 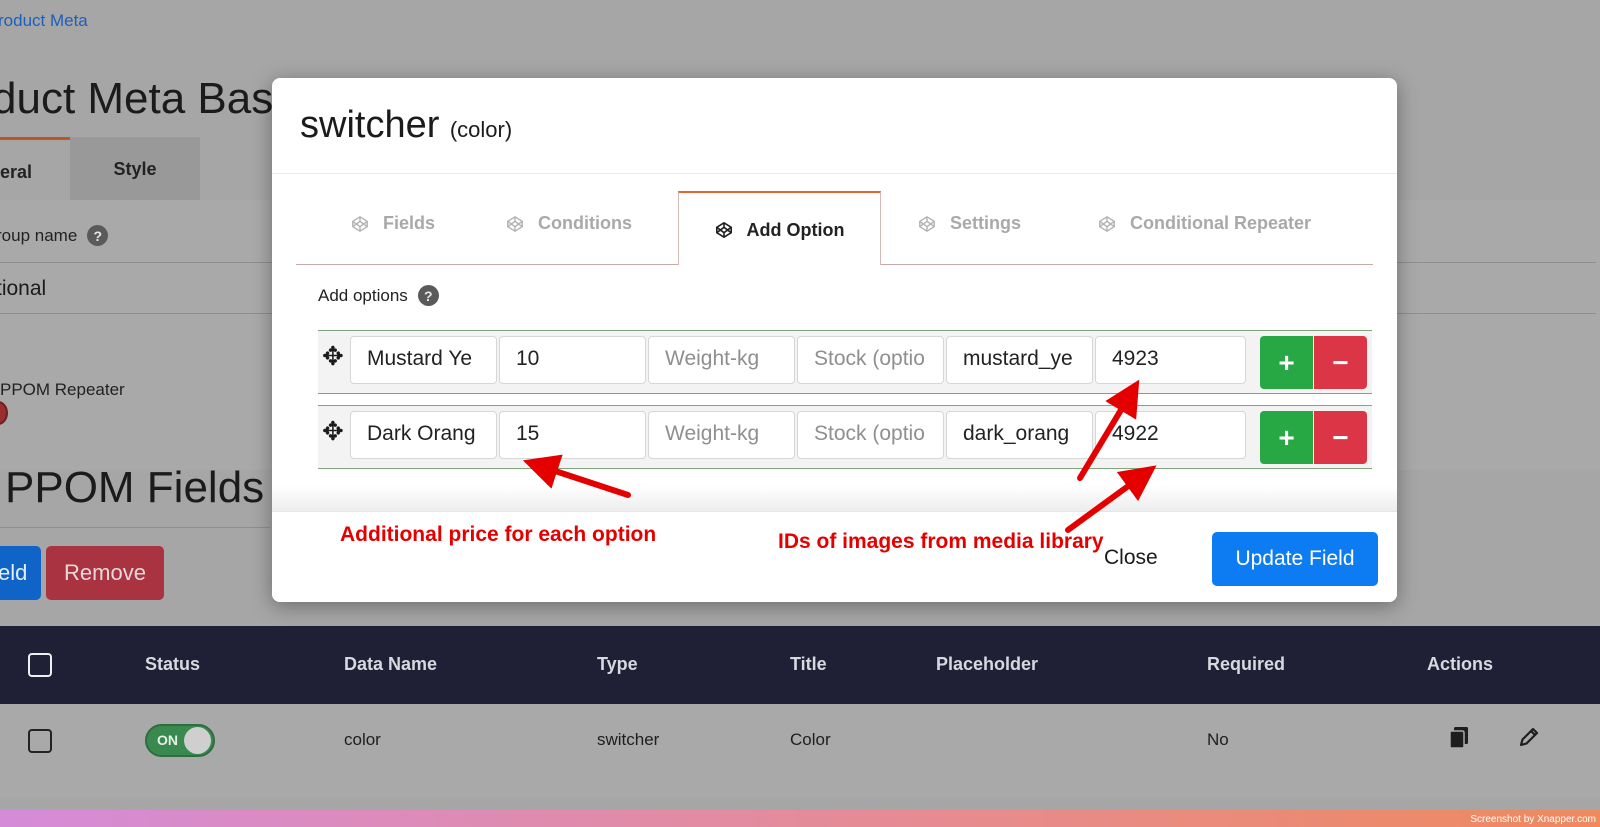 I want to click on repeater-label: PPOM Repeater, so click(x=62, y=389).